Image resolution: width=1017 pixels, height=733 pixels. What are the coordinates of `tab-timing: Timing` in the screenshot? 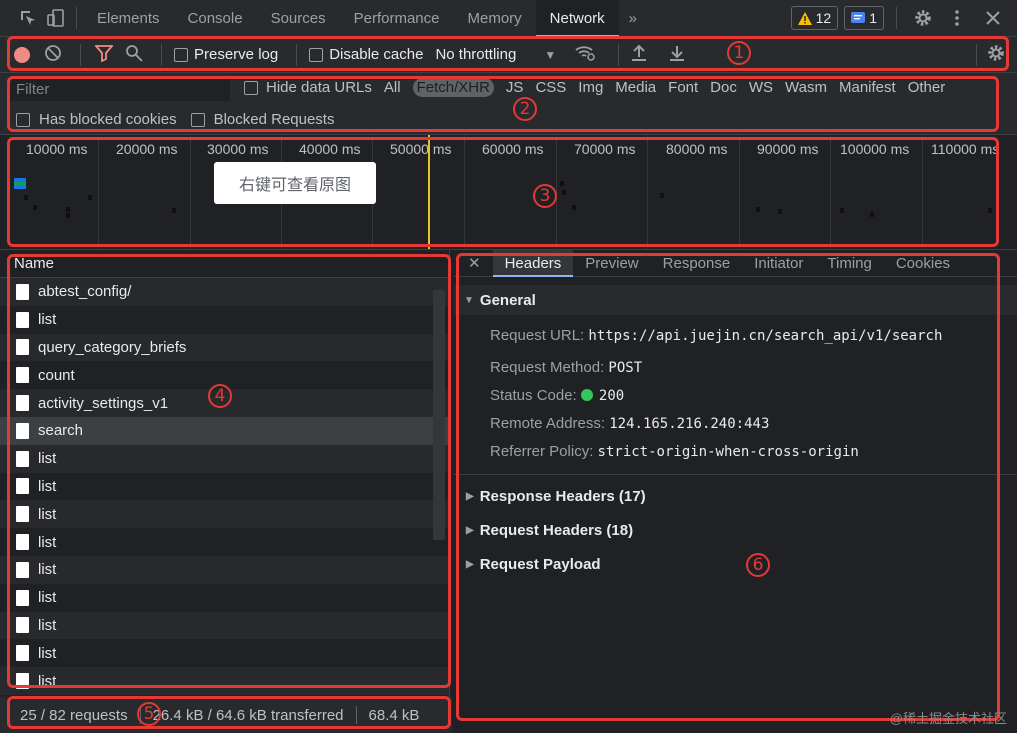 It's located at (849, 263).